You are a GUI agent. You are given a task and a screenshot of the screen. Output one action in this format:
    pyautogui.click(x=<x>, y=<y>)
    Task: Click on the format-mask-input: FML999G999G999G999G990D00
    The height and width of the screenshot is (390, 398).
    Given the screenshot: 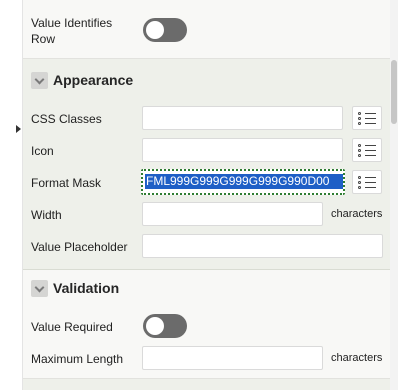 What is the action you would take?
    pyautogui.click(x=243, y=182)
    